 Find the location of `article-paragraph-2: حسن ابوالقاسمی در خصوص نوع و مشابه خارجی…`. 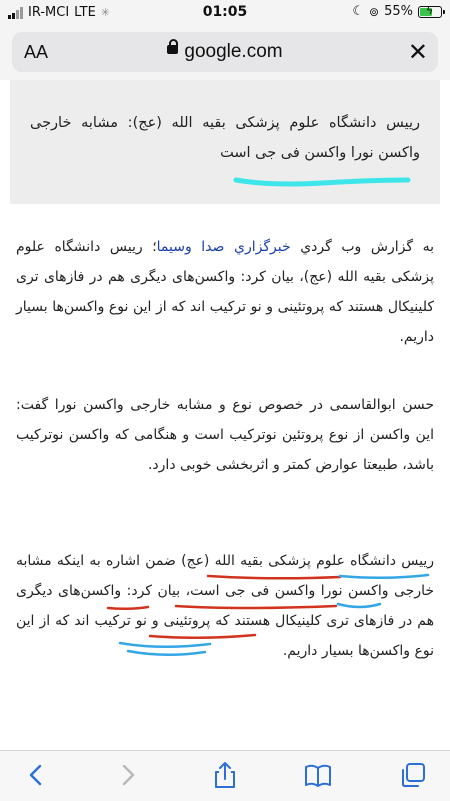

article-paragraph-2: حسن ابوالقاسمی در خصوص نوع و مشابه خارجی… is located at coordinates (225, 435).